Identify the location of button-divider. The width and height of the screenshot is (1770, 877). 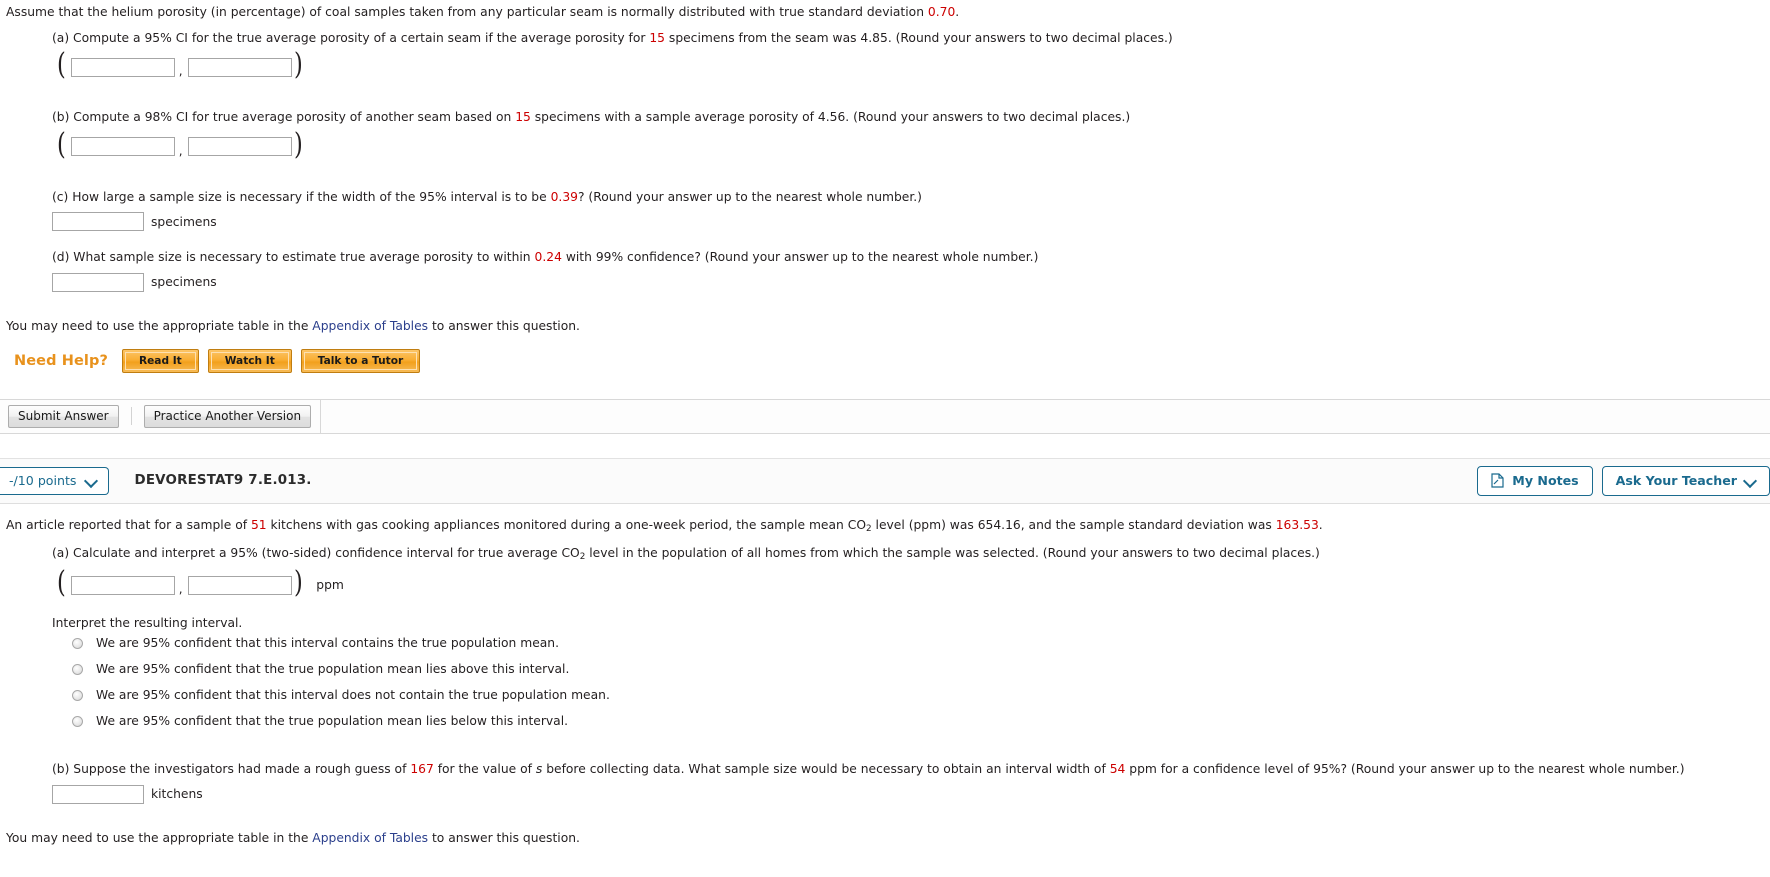
(131, 416).